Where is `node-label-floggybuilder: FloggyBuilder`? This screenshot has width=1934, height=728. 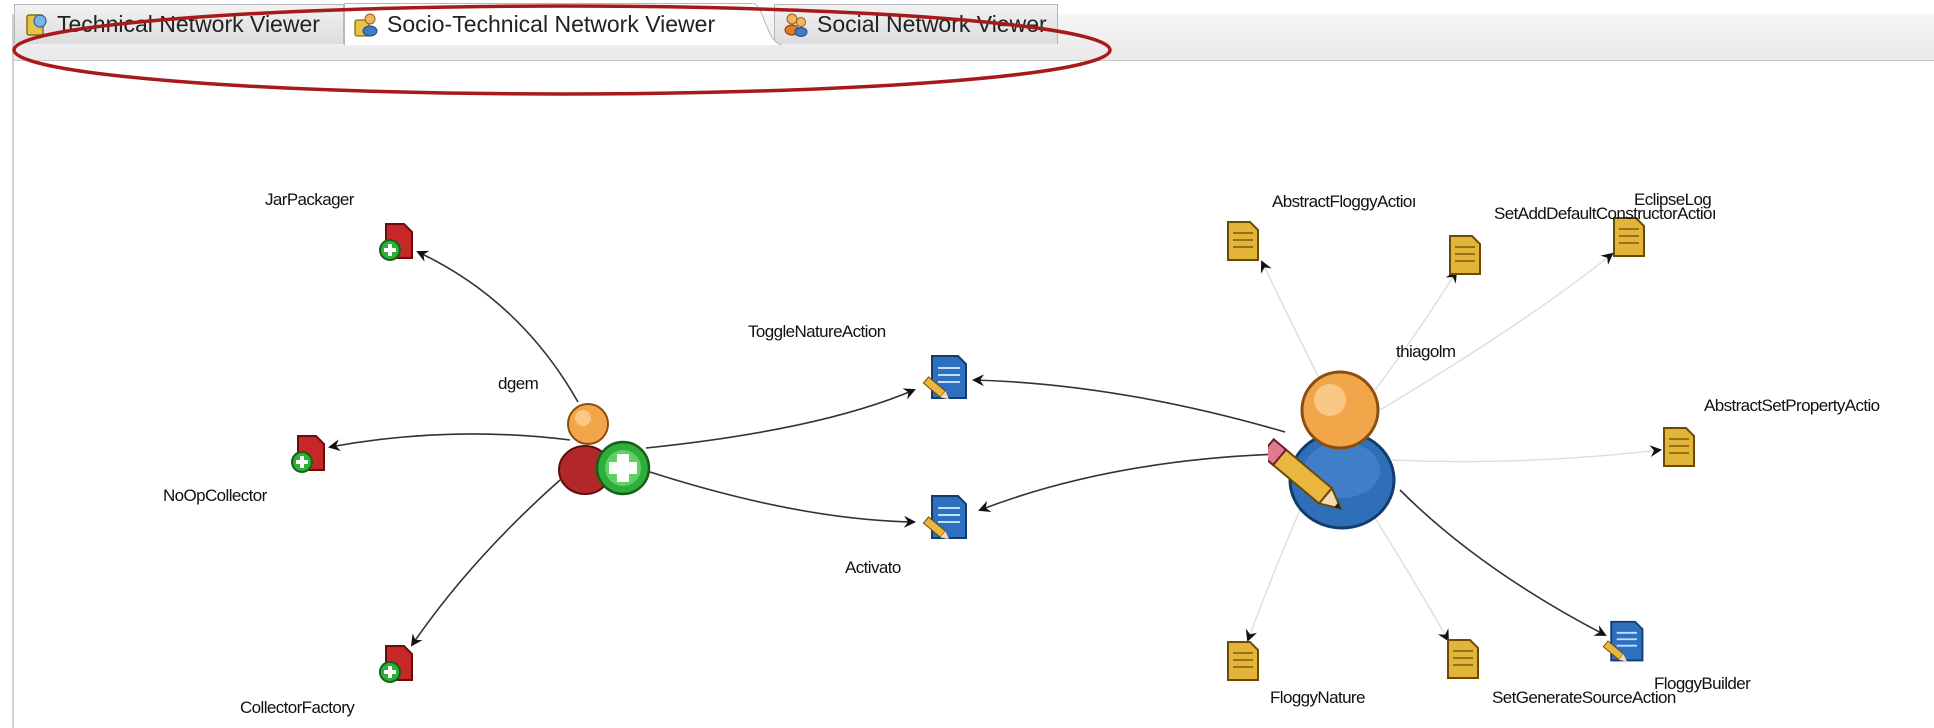
node-label-floggybuilder: FloggyBuilder is located at coordinates (1702, 683).